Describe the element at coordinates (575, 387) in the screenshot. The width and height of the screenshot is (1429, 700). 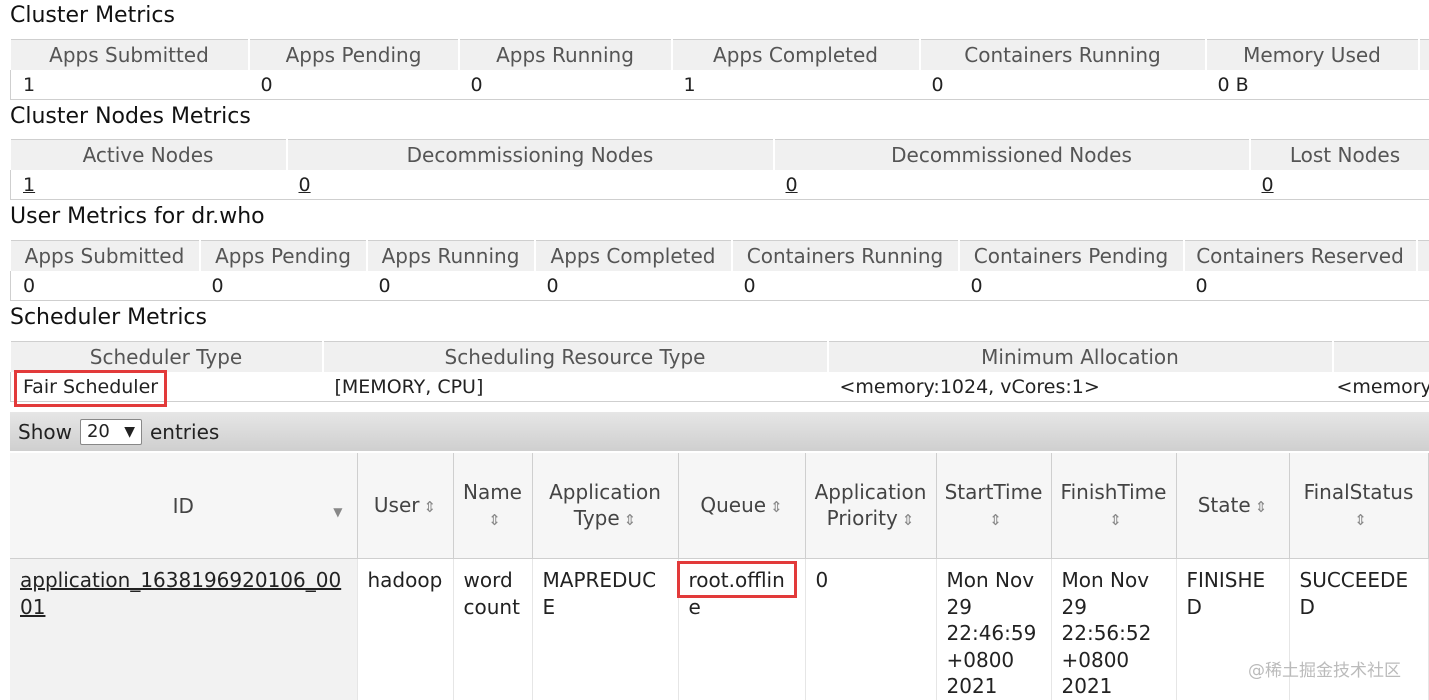
I see `value-scheduling-resource-type: [MEMORY, CPU]` at that location.